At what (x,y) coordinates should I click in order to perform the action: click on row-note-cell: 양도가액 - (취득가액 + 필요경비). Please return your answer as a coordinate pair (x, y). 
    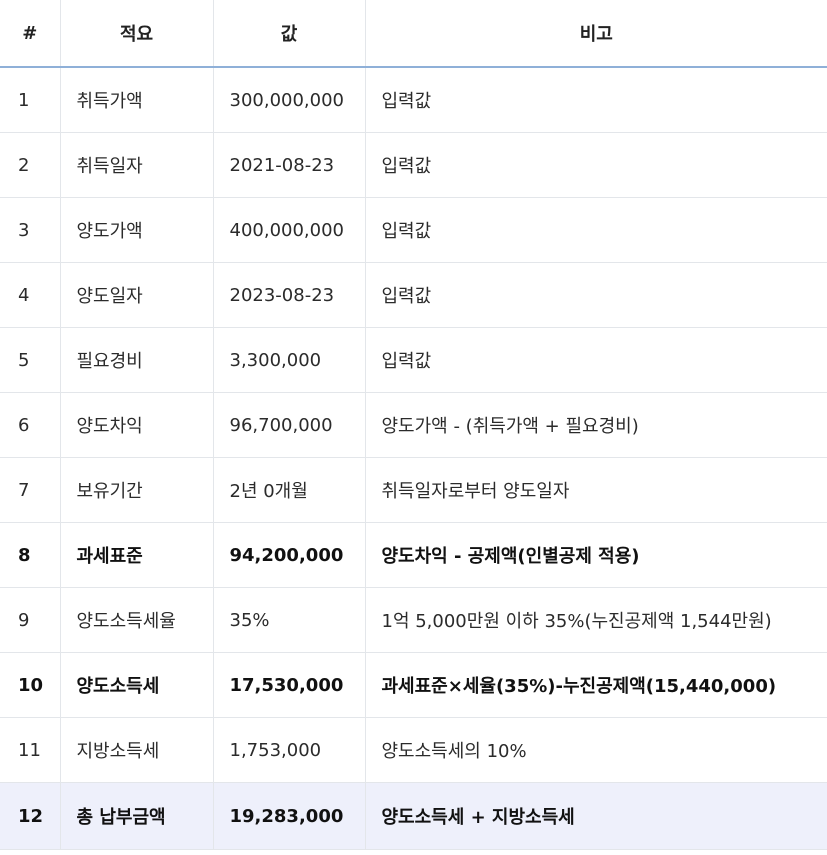
    Looking at the image, I should click on (596, 425).